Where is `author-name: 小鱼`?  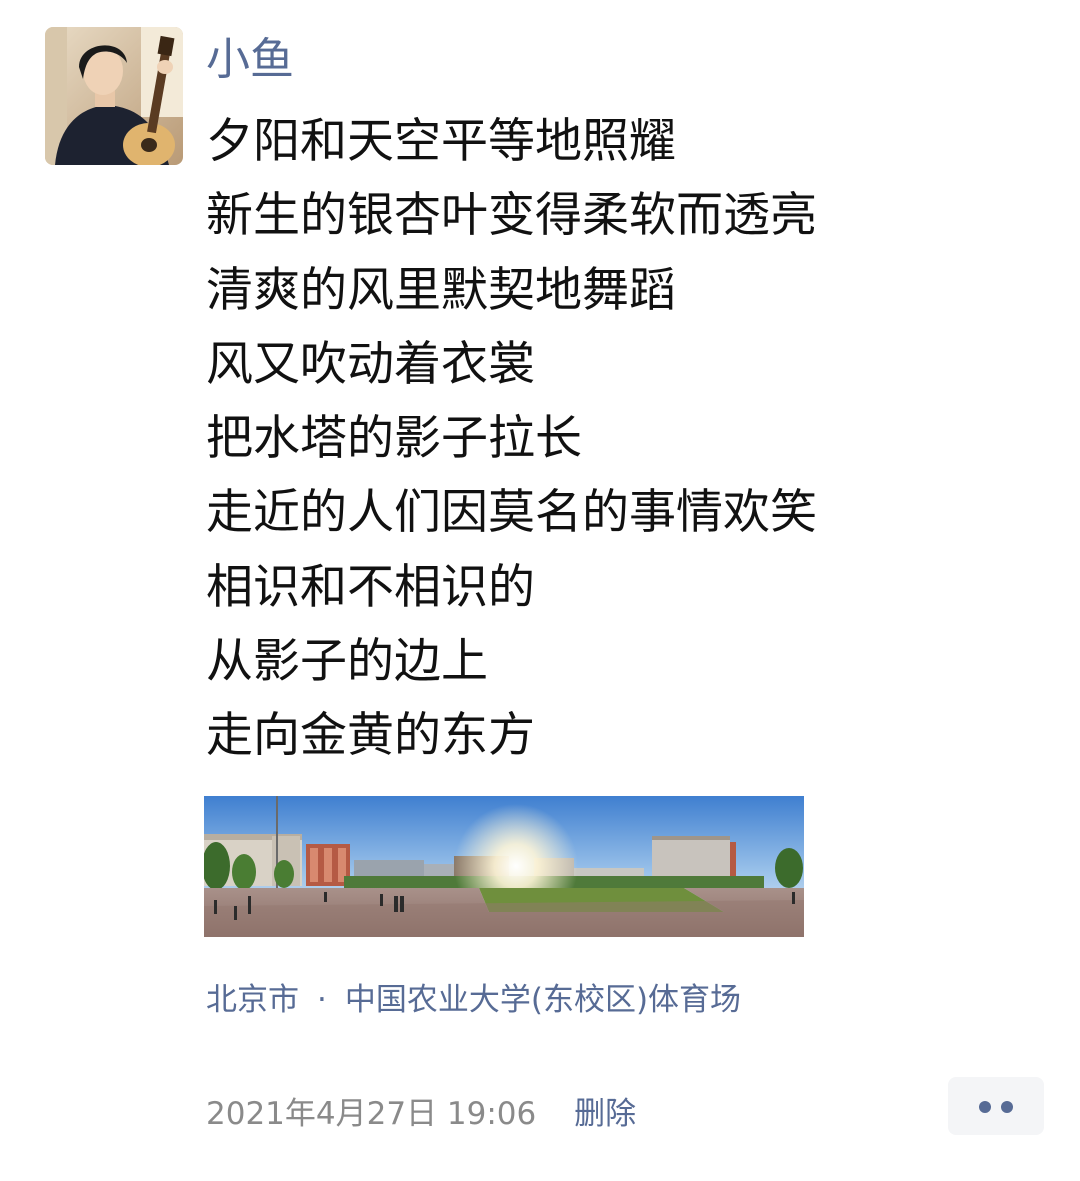 author-name: 小鱼 is located at coordinates (250, 60).